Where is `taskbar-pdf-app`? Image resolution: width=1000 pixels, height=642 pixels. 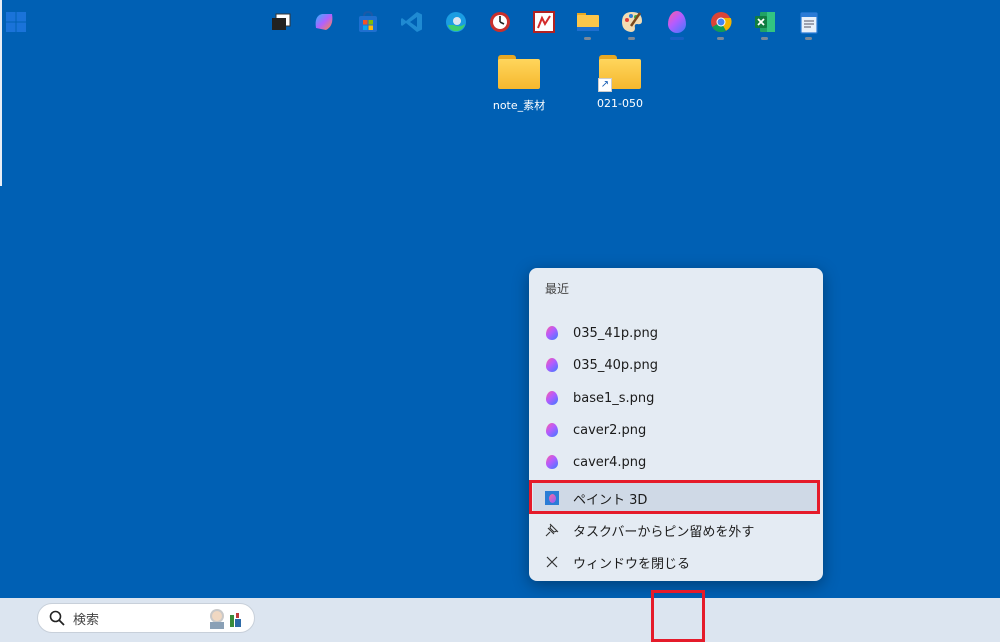 taskbar-pdf-app is located at coordinates (544, 22).